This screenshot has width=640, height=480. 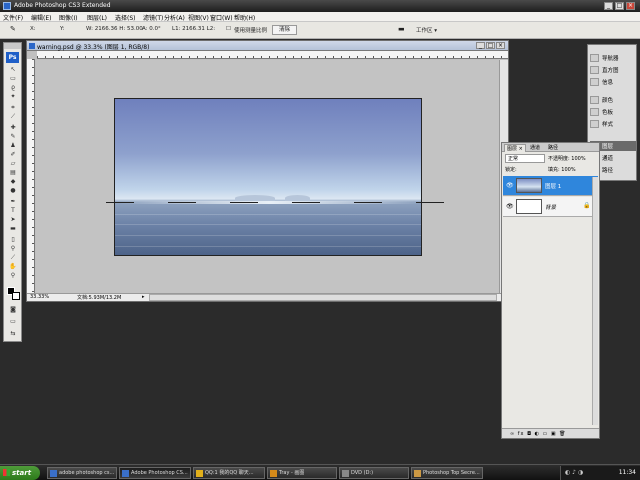 What do you see at coordinates (99, 297) in the screenshot?
I see `document-size-readout: 文档:5.93M/13.2M` at bounding box center [99, 297].